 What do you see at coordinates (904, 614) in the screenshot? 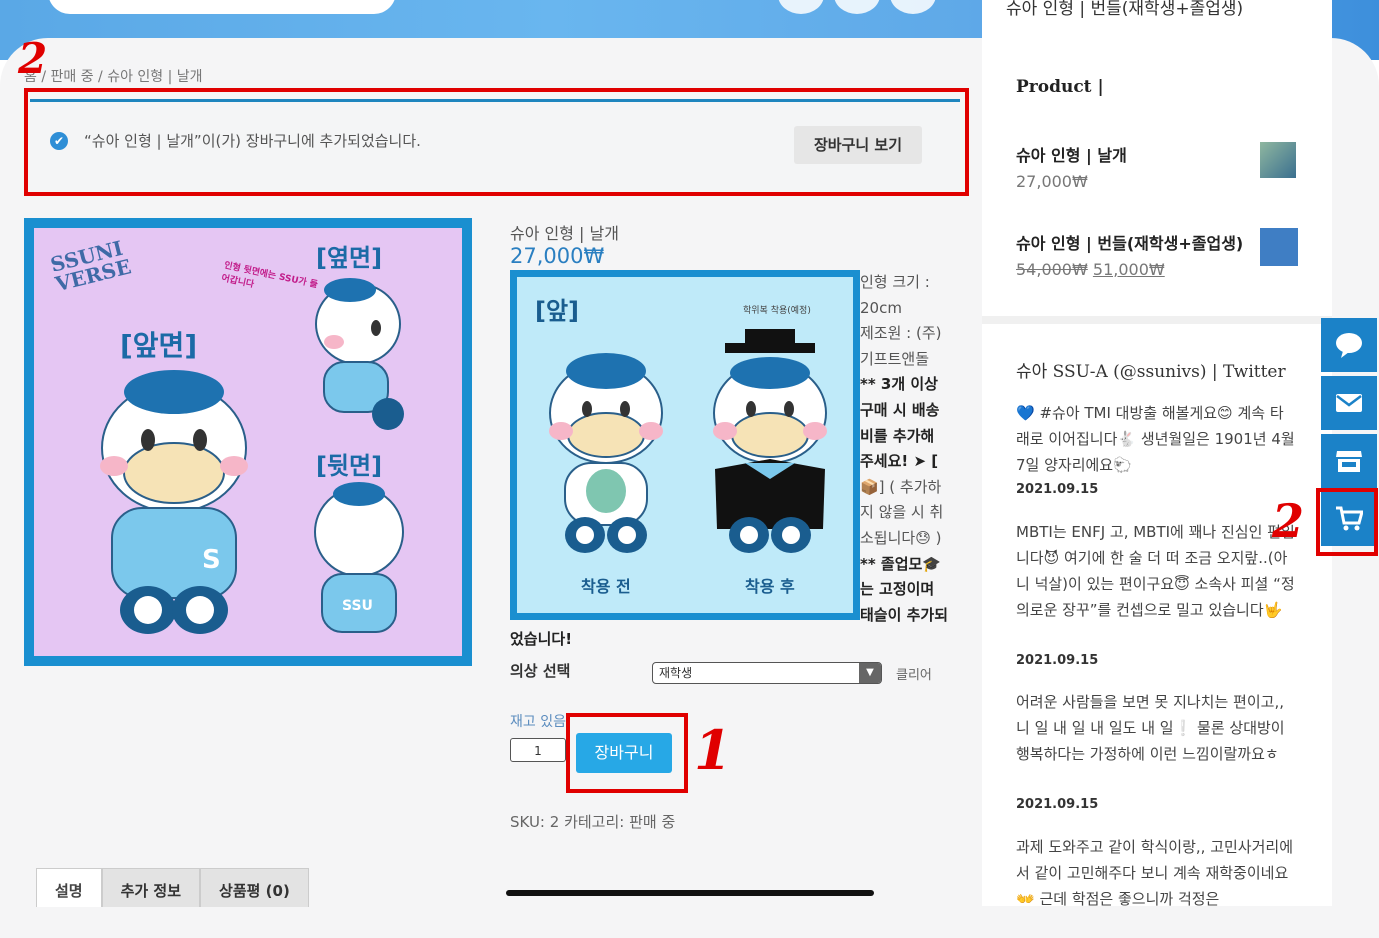
I see `desc-line: 태슬이 추가되` at bounding box center [904, 614].